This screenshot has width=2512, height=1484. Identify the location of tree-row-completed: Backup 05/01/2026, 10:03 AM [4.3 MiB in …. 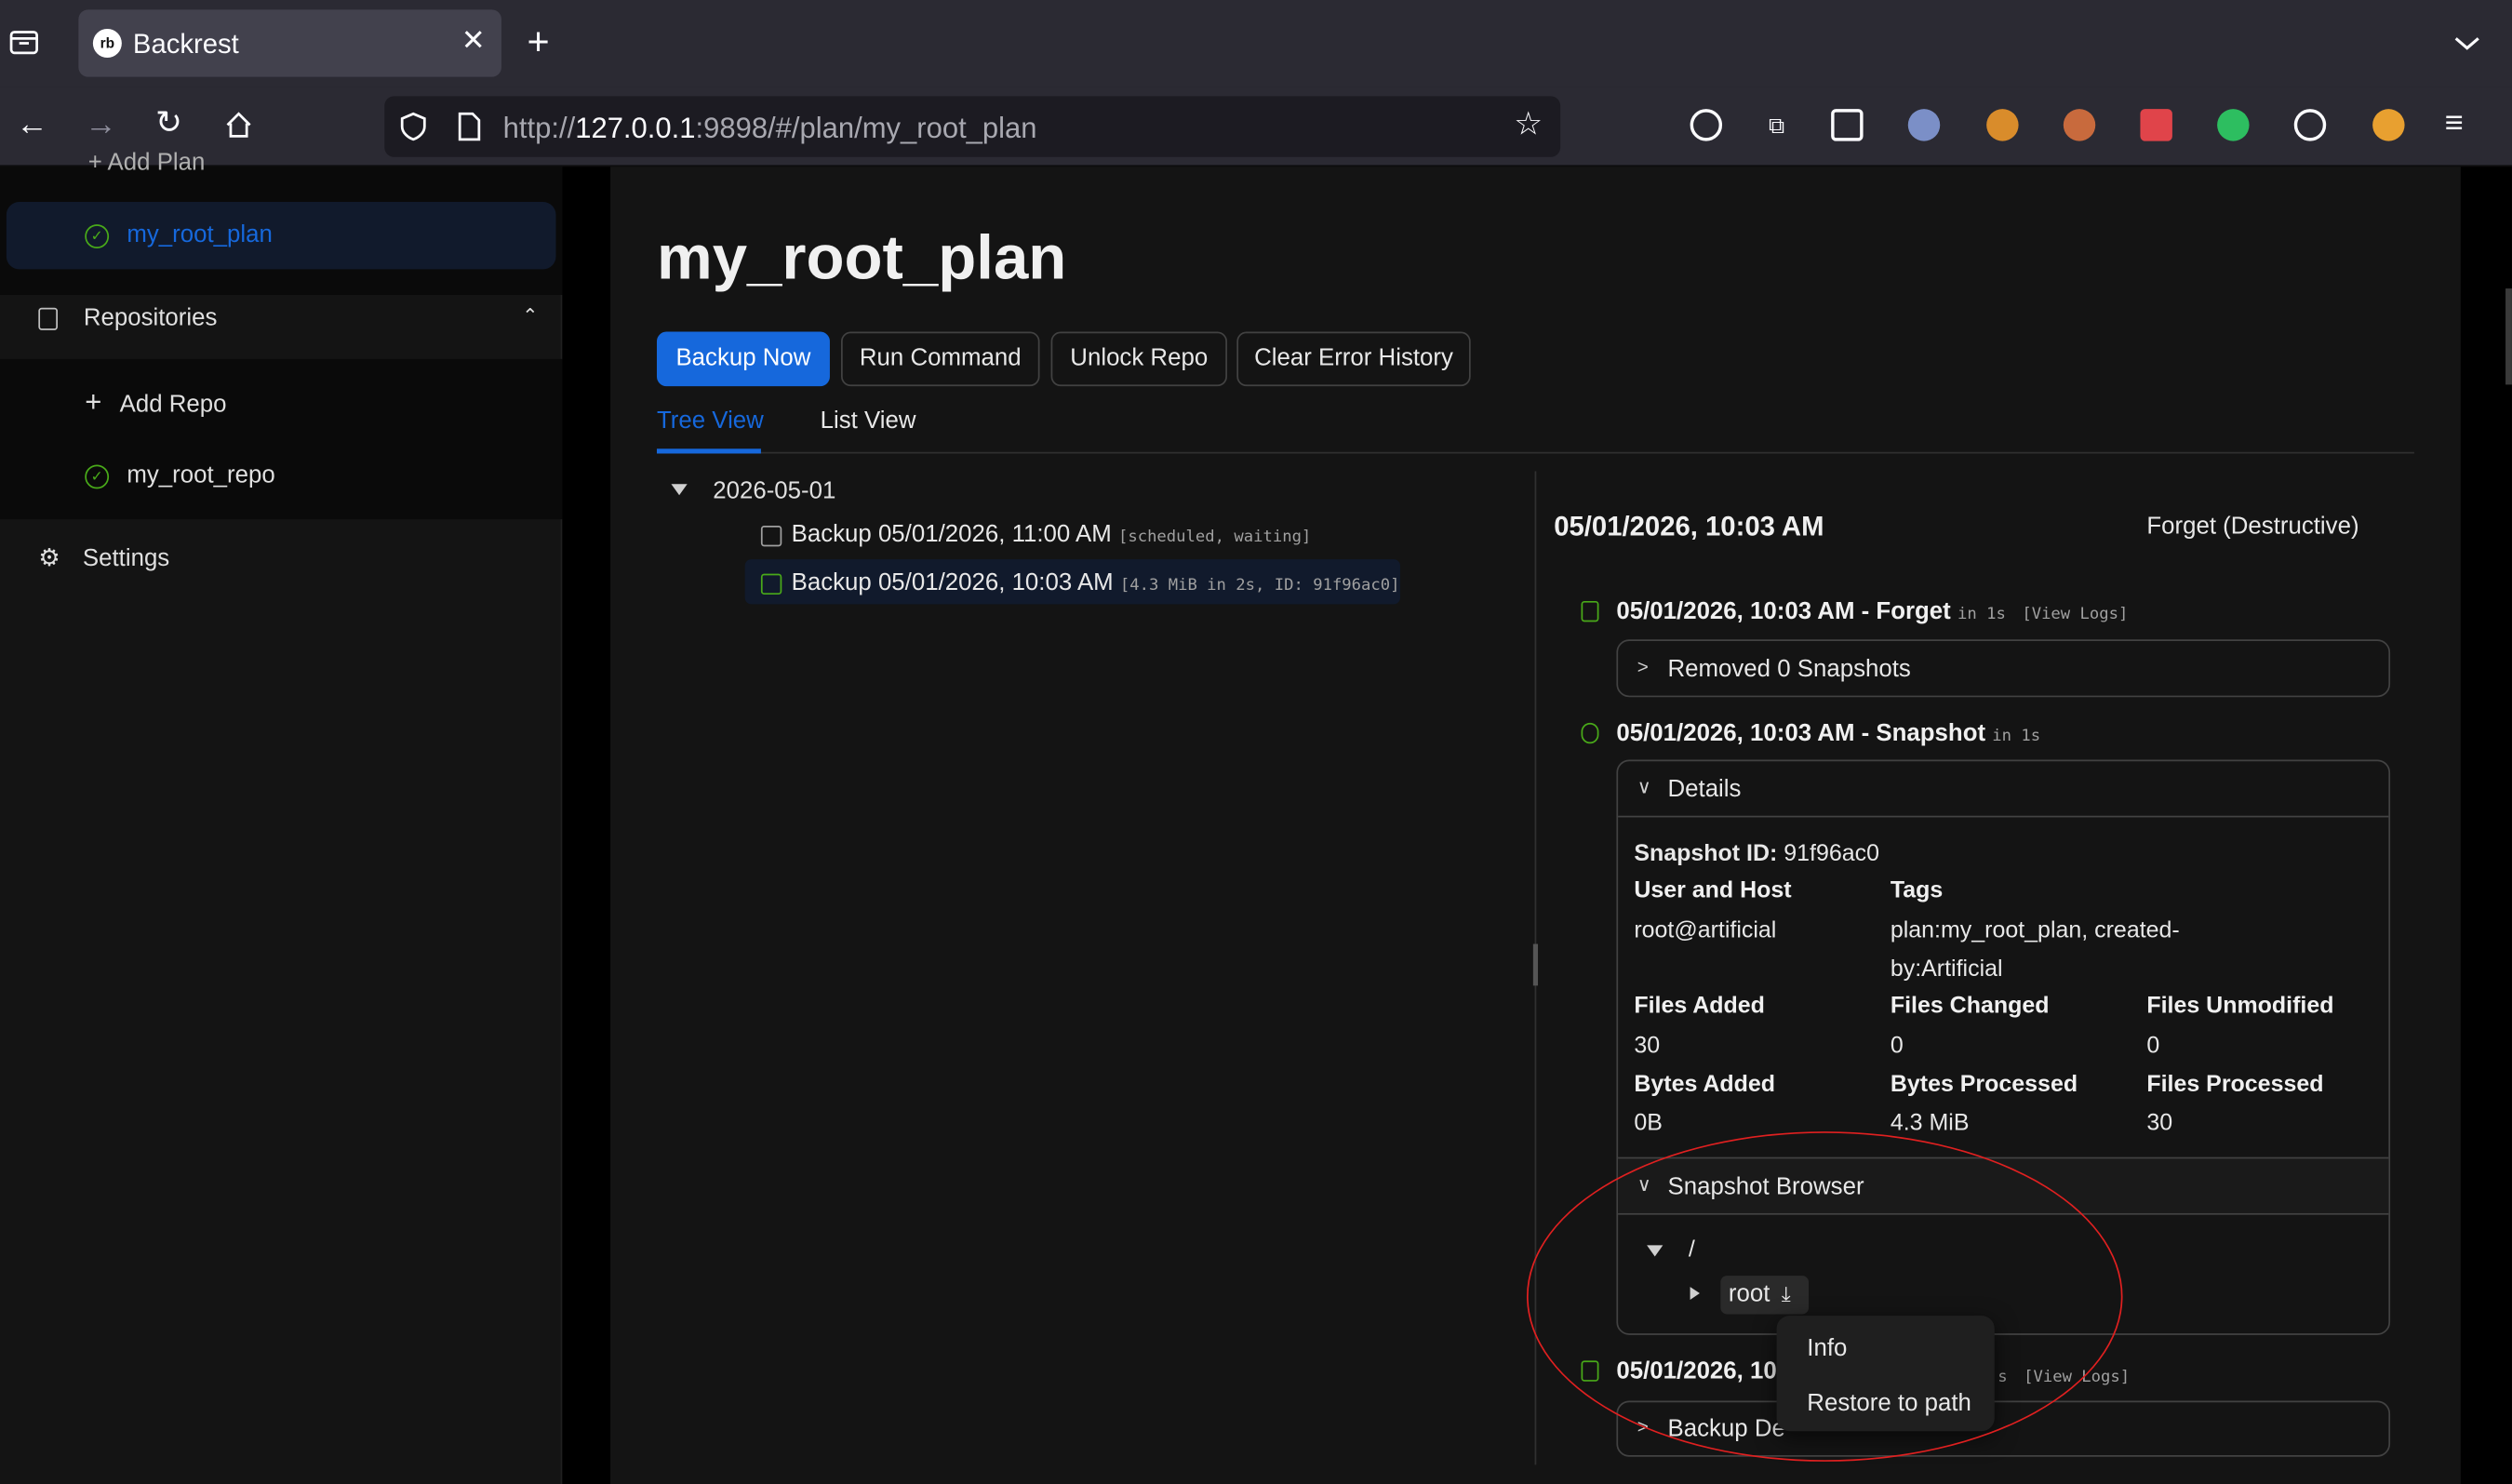
(1080, 582).